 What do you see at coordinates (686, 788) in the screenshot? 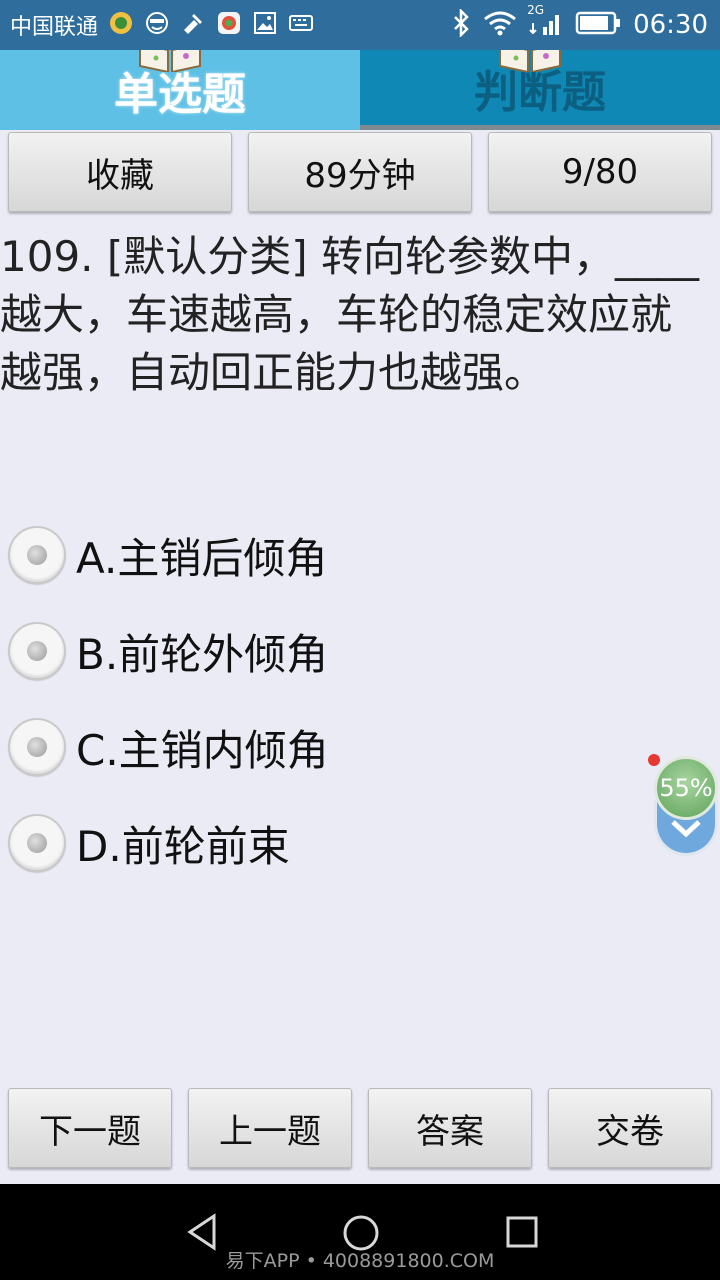
I see `memory-percent-badge: 55%` at bounding box center [686, 788].